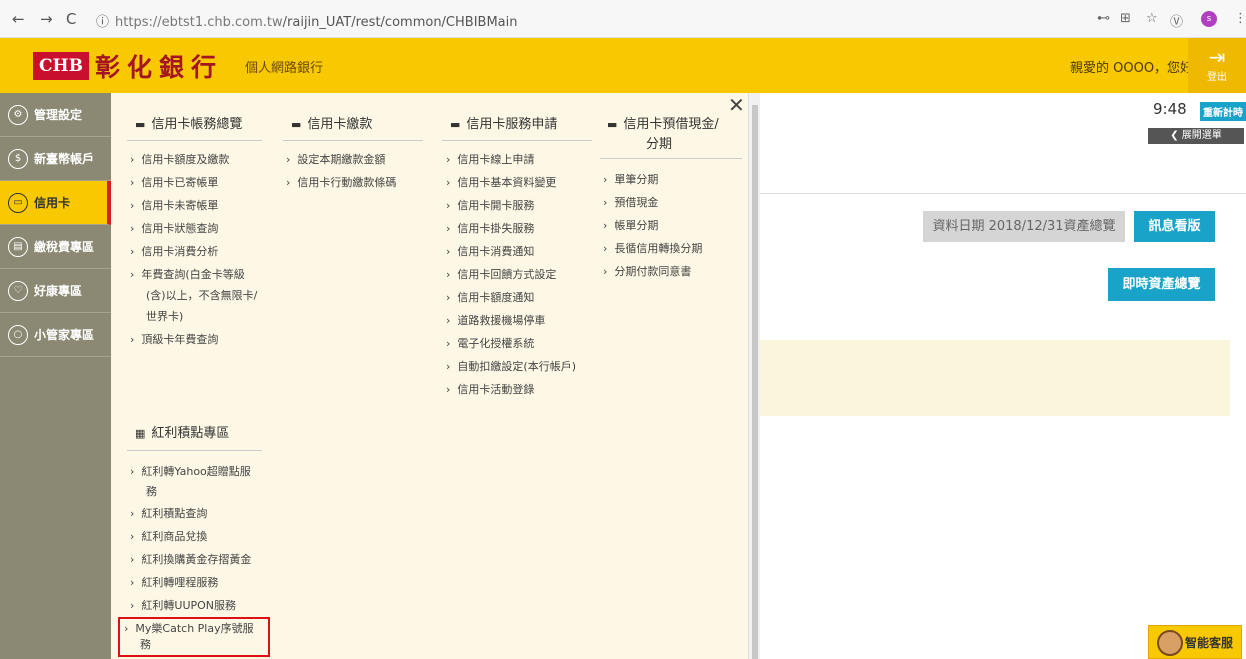 The image size is (1246, 659). I want to click on heading-label: 信用卡服務申請, so click(512, 124).